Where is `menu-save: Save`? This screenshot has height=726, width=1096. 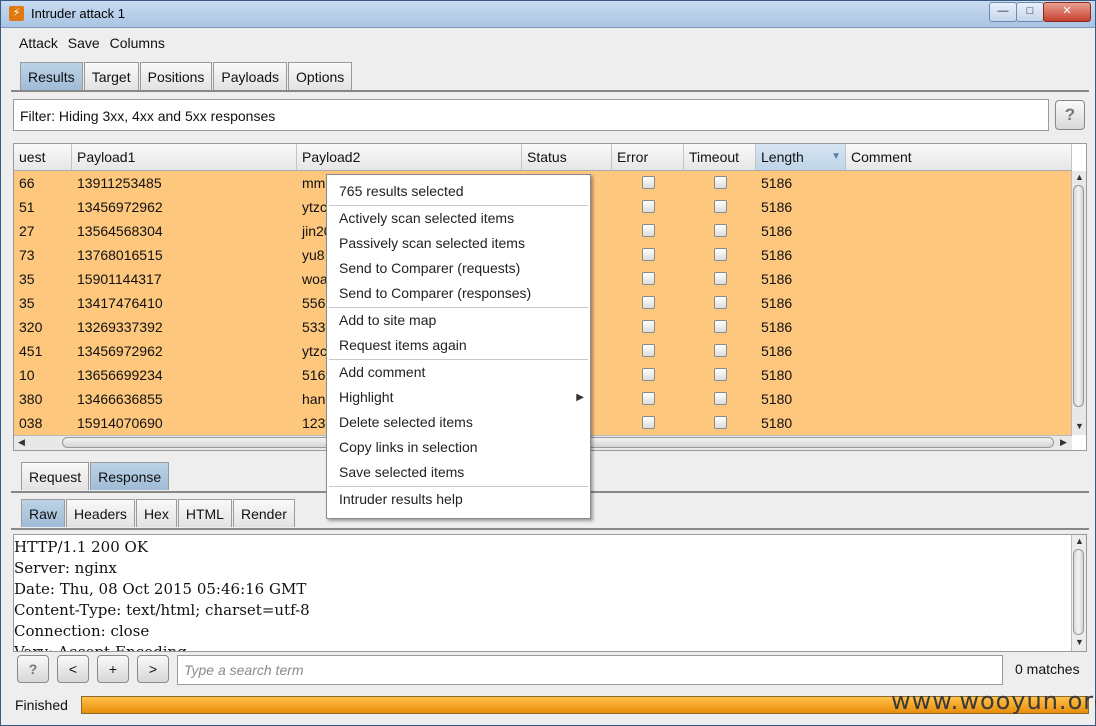 menu-save: Save is located at coordinates (84, 41).